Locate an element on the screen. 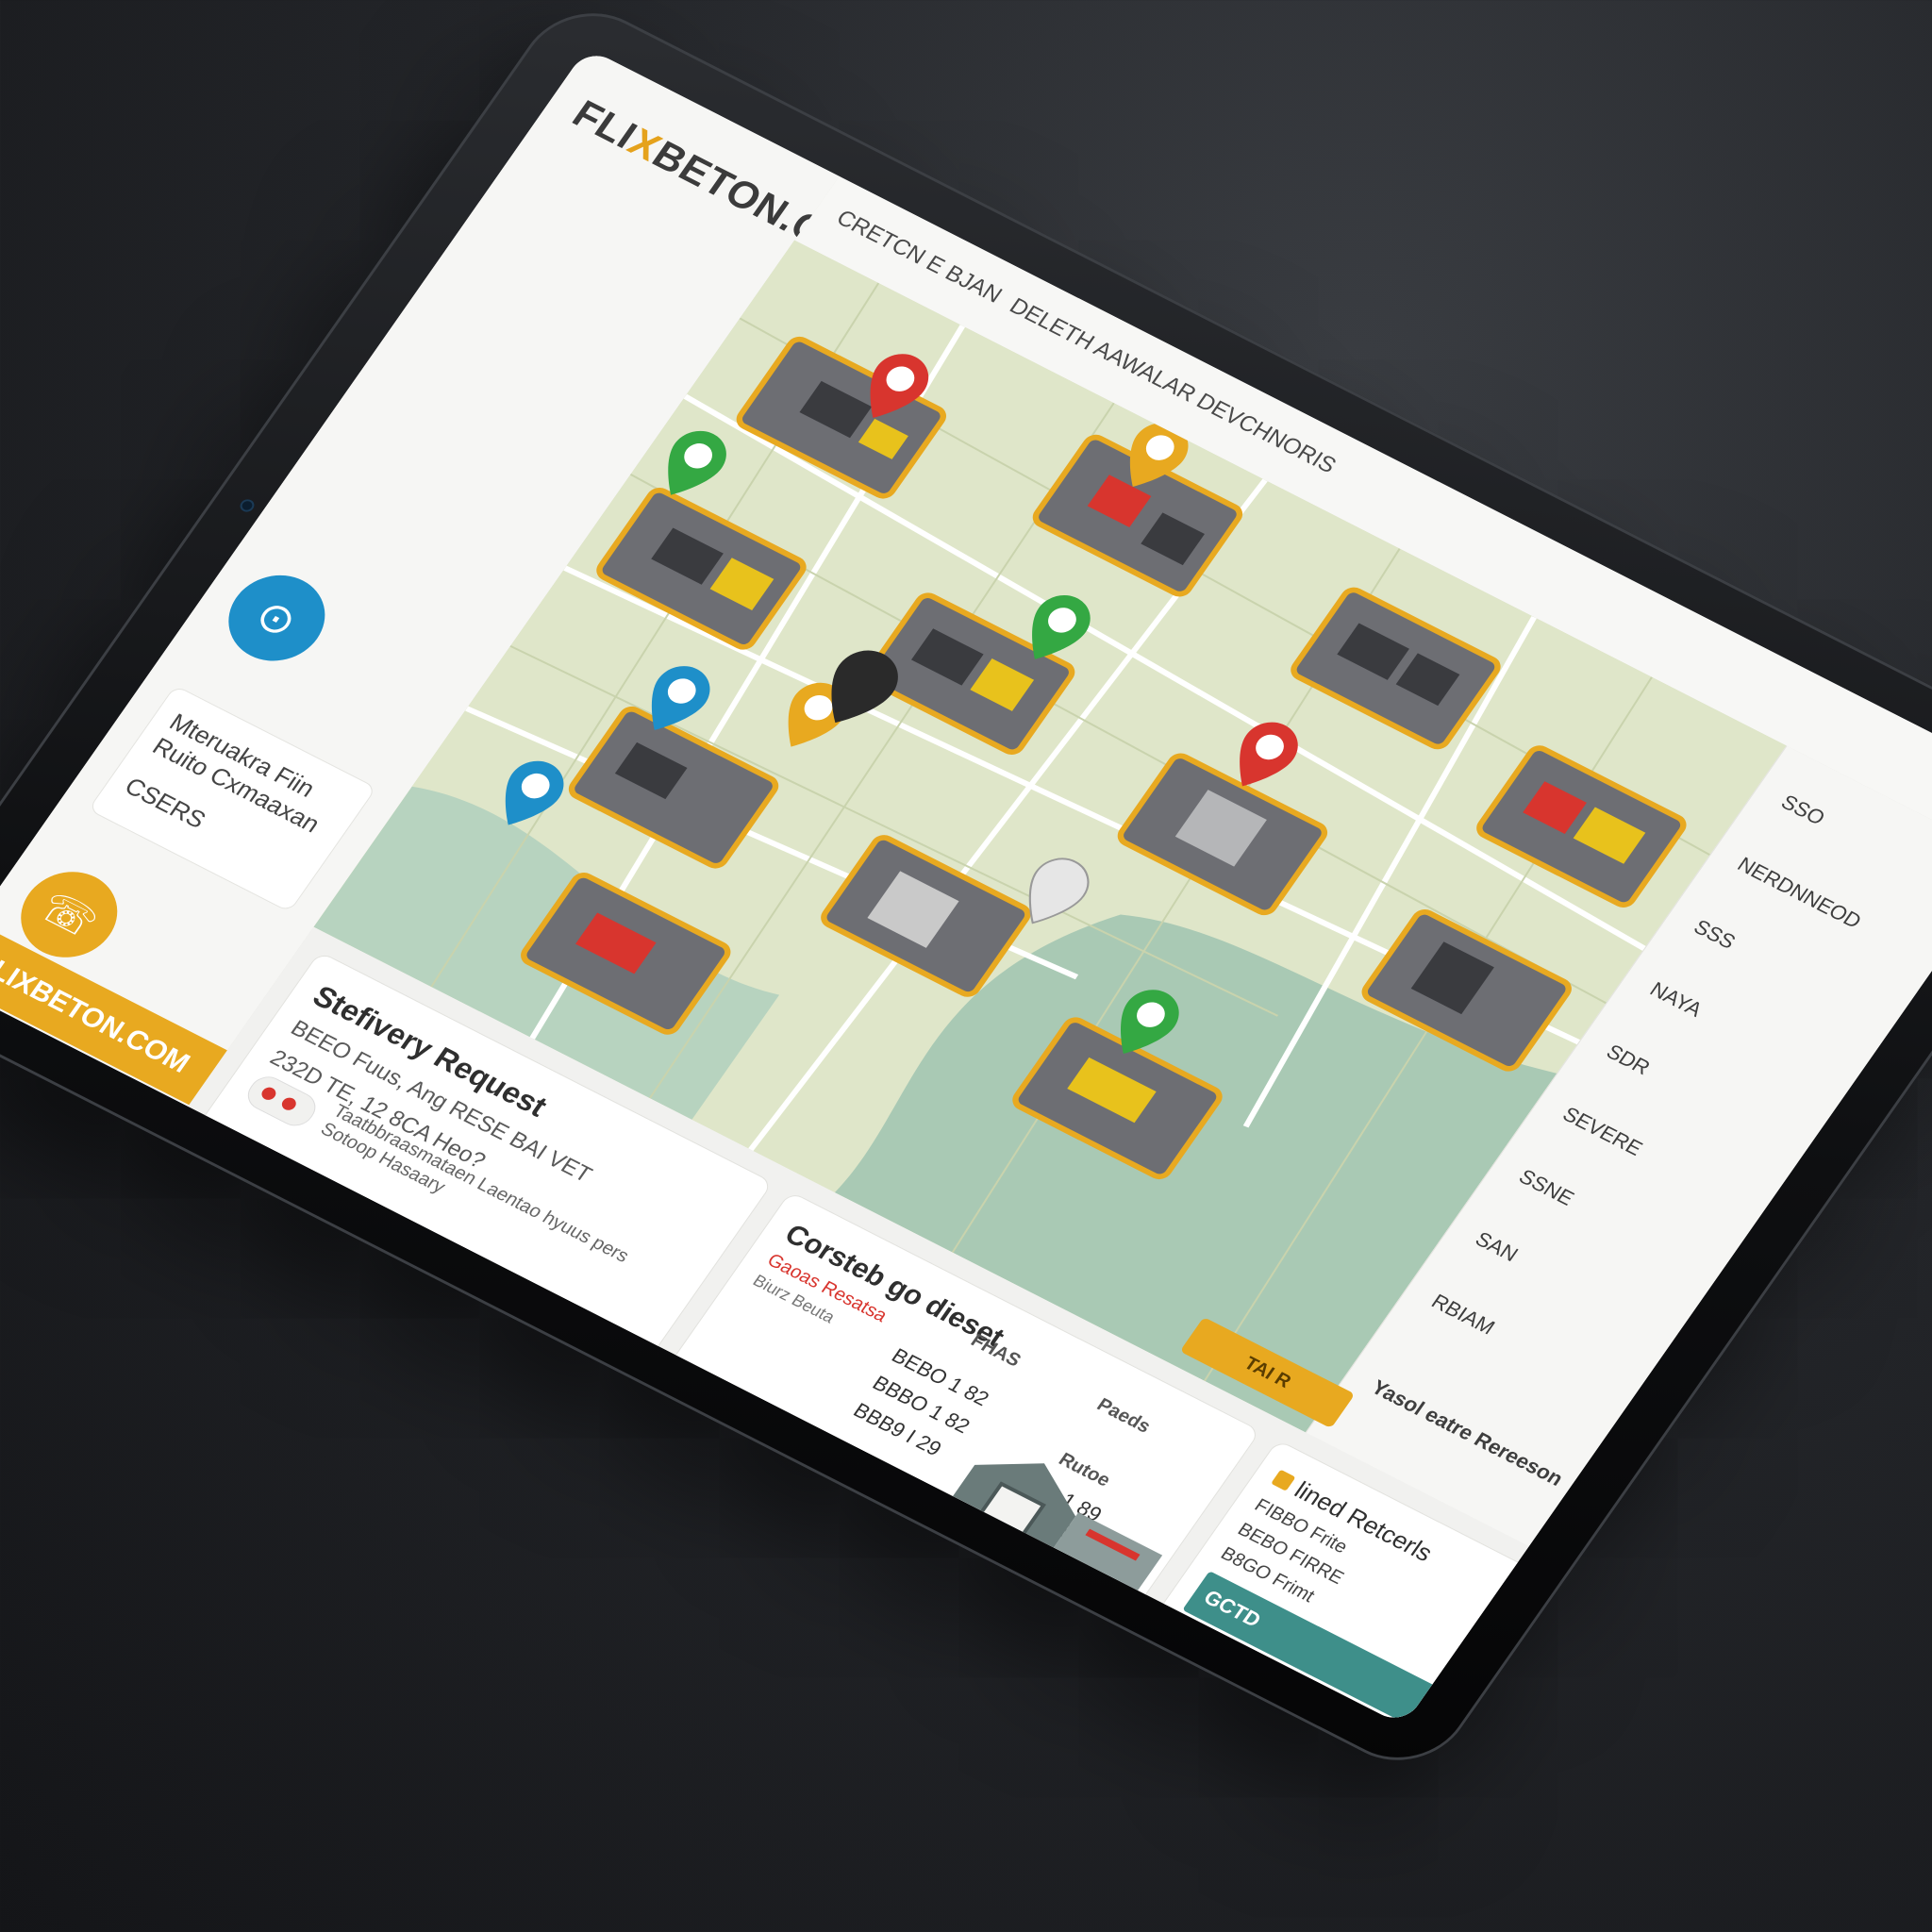  site-list-item: SDR is located at coordinates (1628, 1060).